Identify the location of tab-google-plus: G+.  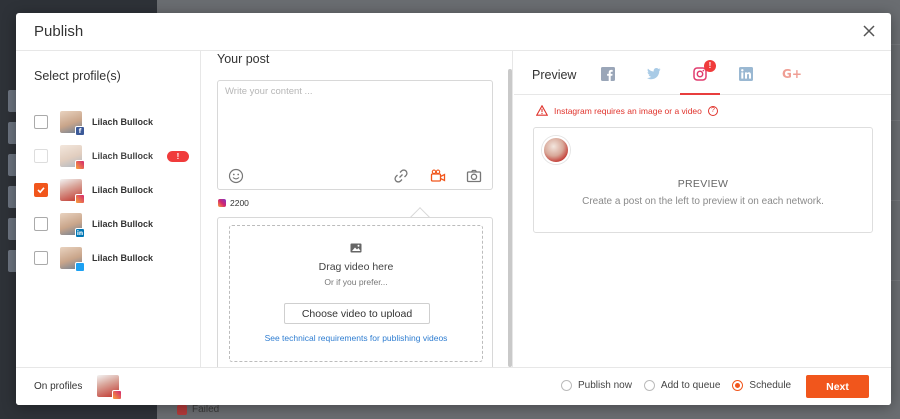
(792, 79).